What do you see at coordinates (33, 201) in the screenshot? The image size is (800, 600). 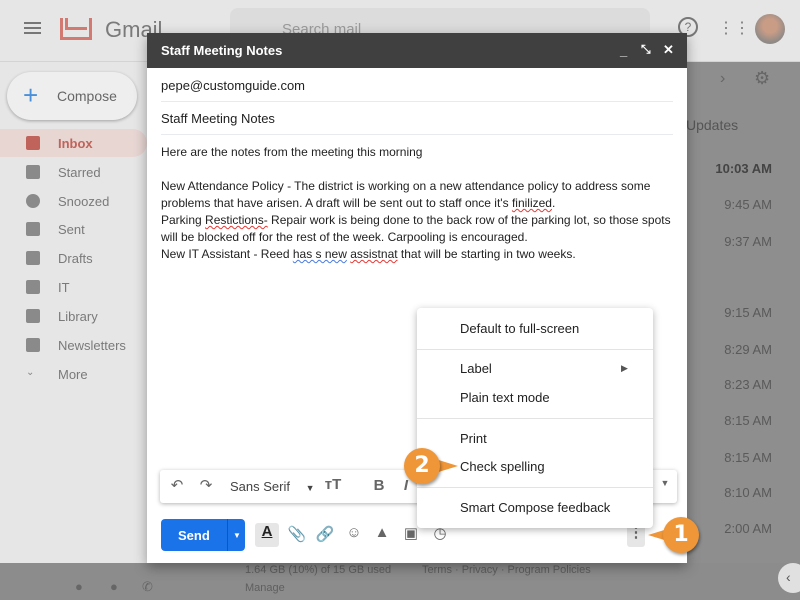 I see `clock-icon` at bounding box center [33, 201].